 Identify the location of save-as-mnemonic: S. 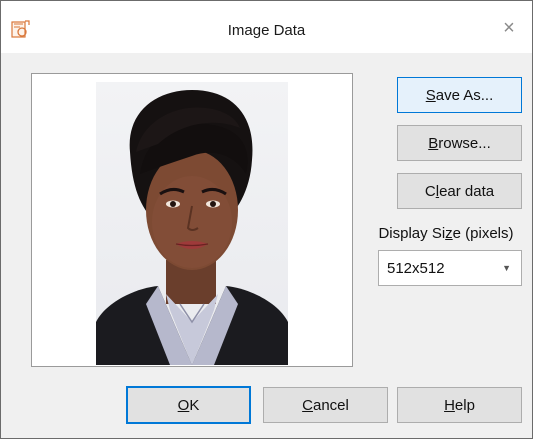
(430, 95).